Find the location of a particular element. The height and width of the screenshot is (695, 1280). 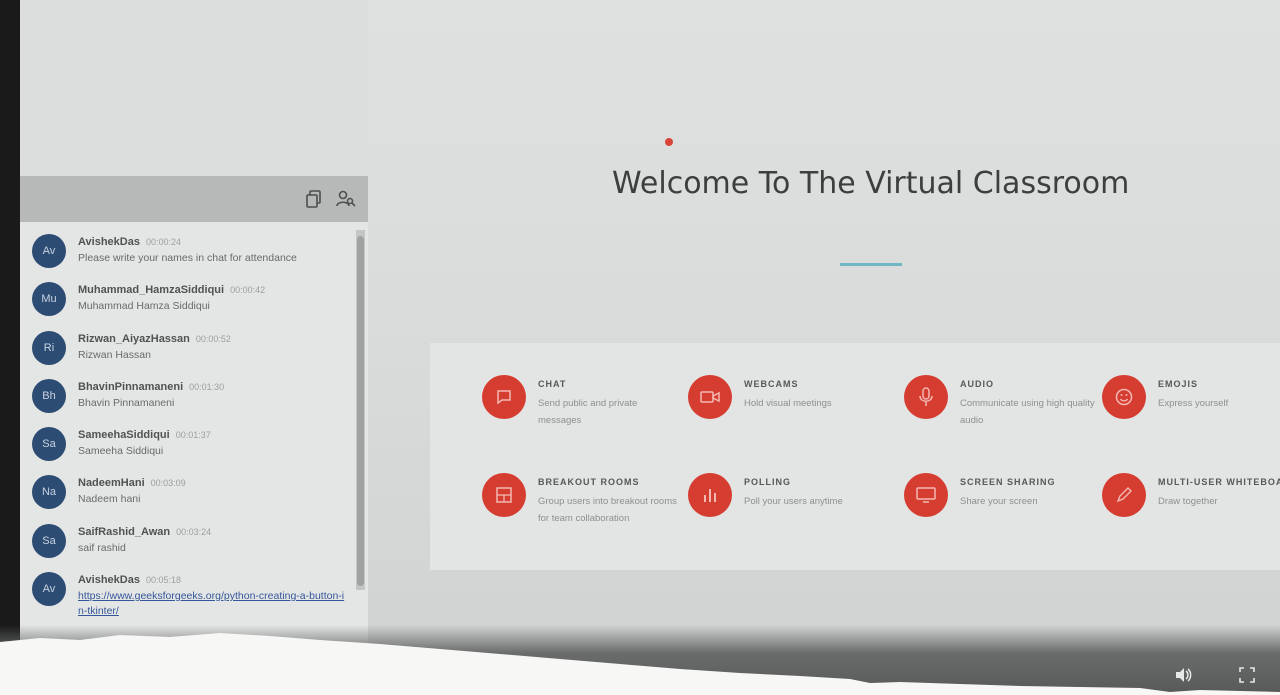

fullscreen-icon is located at coordinates (1247, 675).